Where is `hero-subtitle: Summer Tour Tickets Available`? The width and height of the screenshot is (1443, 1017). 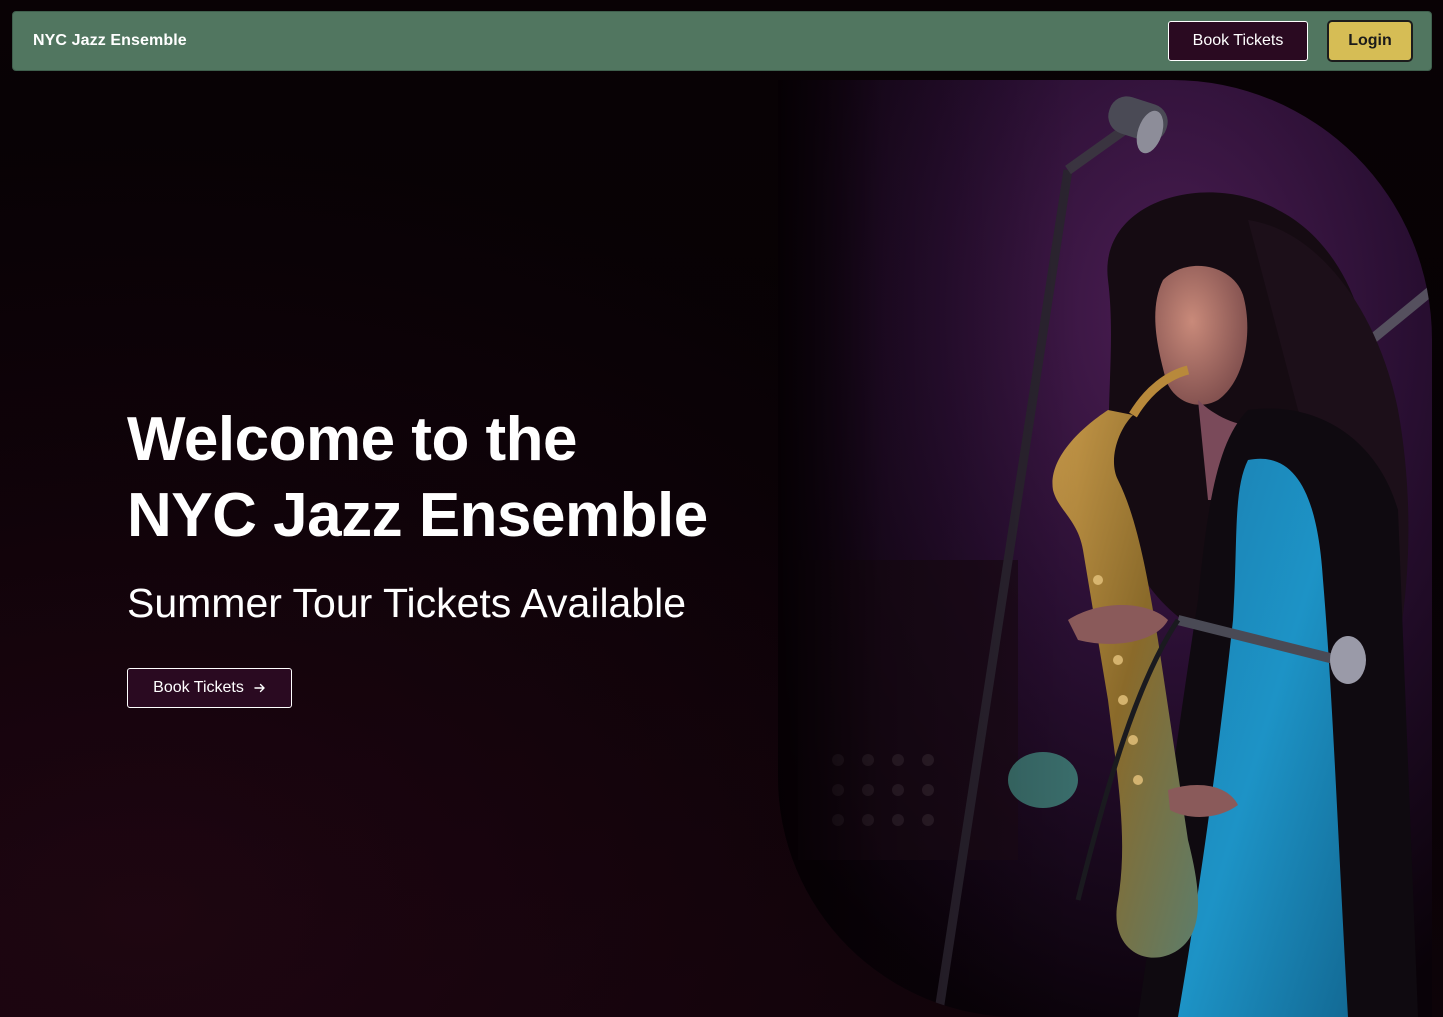
hero-subtitle: Summer Tour Tickets Available is located at coordinates (407, 603).